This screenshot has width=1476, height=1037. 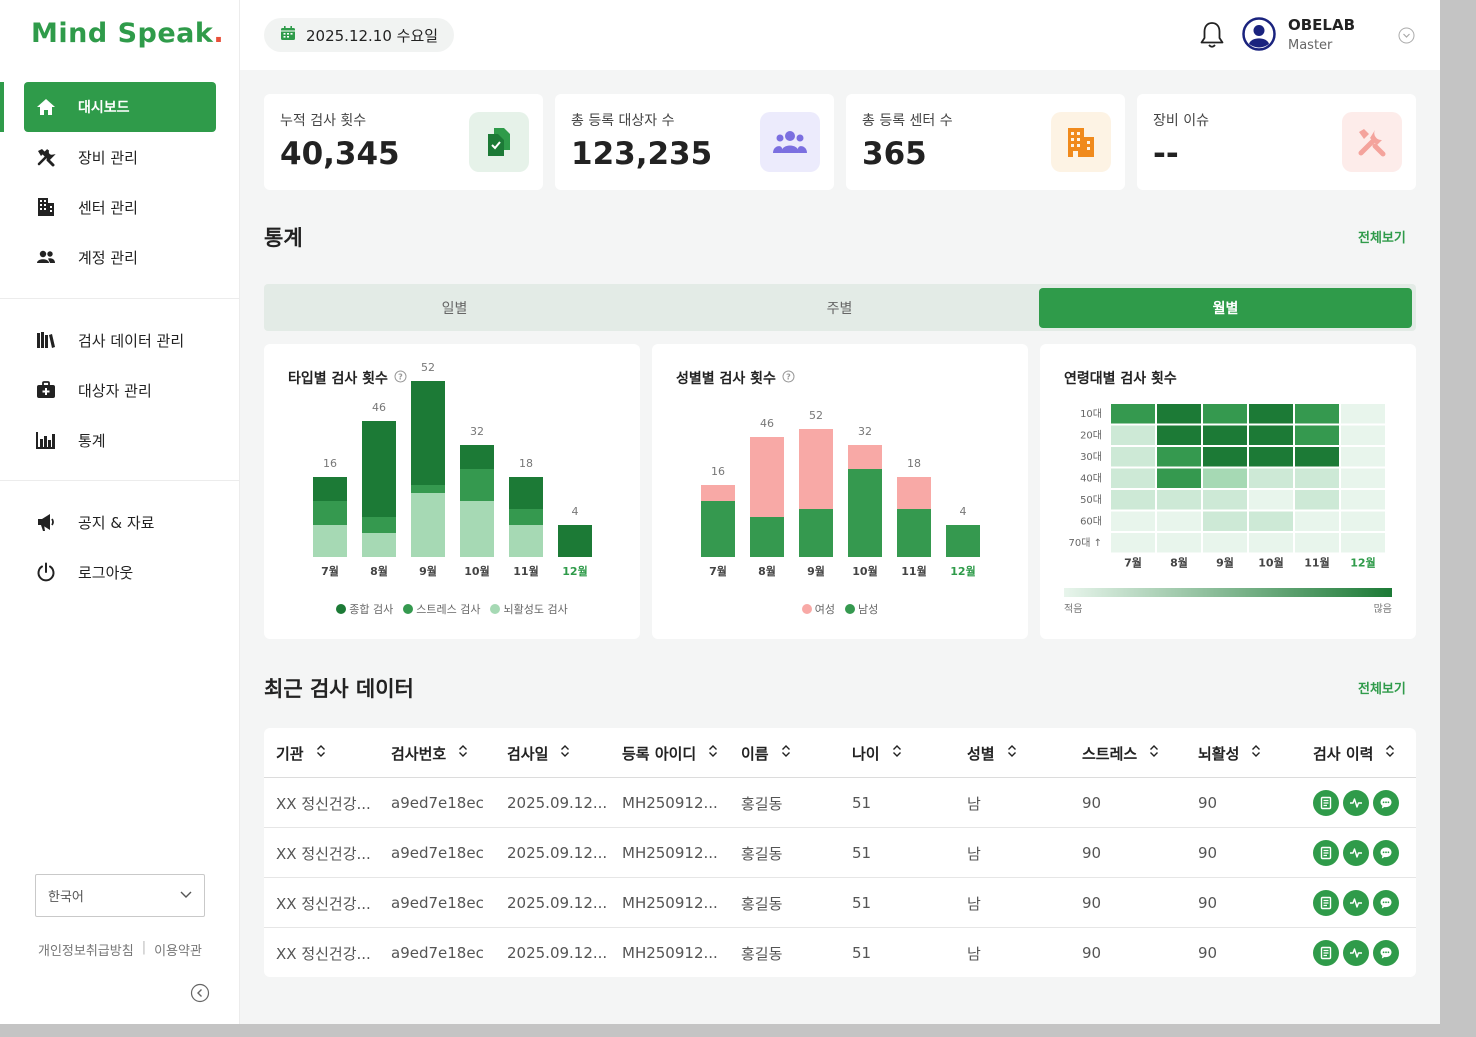 What do you see at coordinates (1382, 236) in the screenshot?
I see `stats-view-all-link: 전체보기` at bounding box center [1382, 236].